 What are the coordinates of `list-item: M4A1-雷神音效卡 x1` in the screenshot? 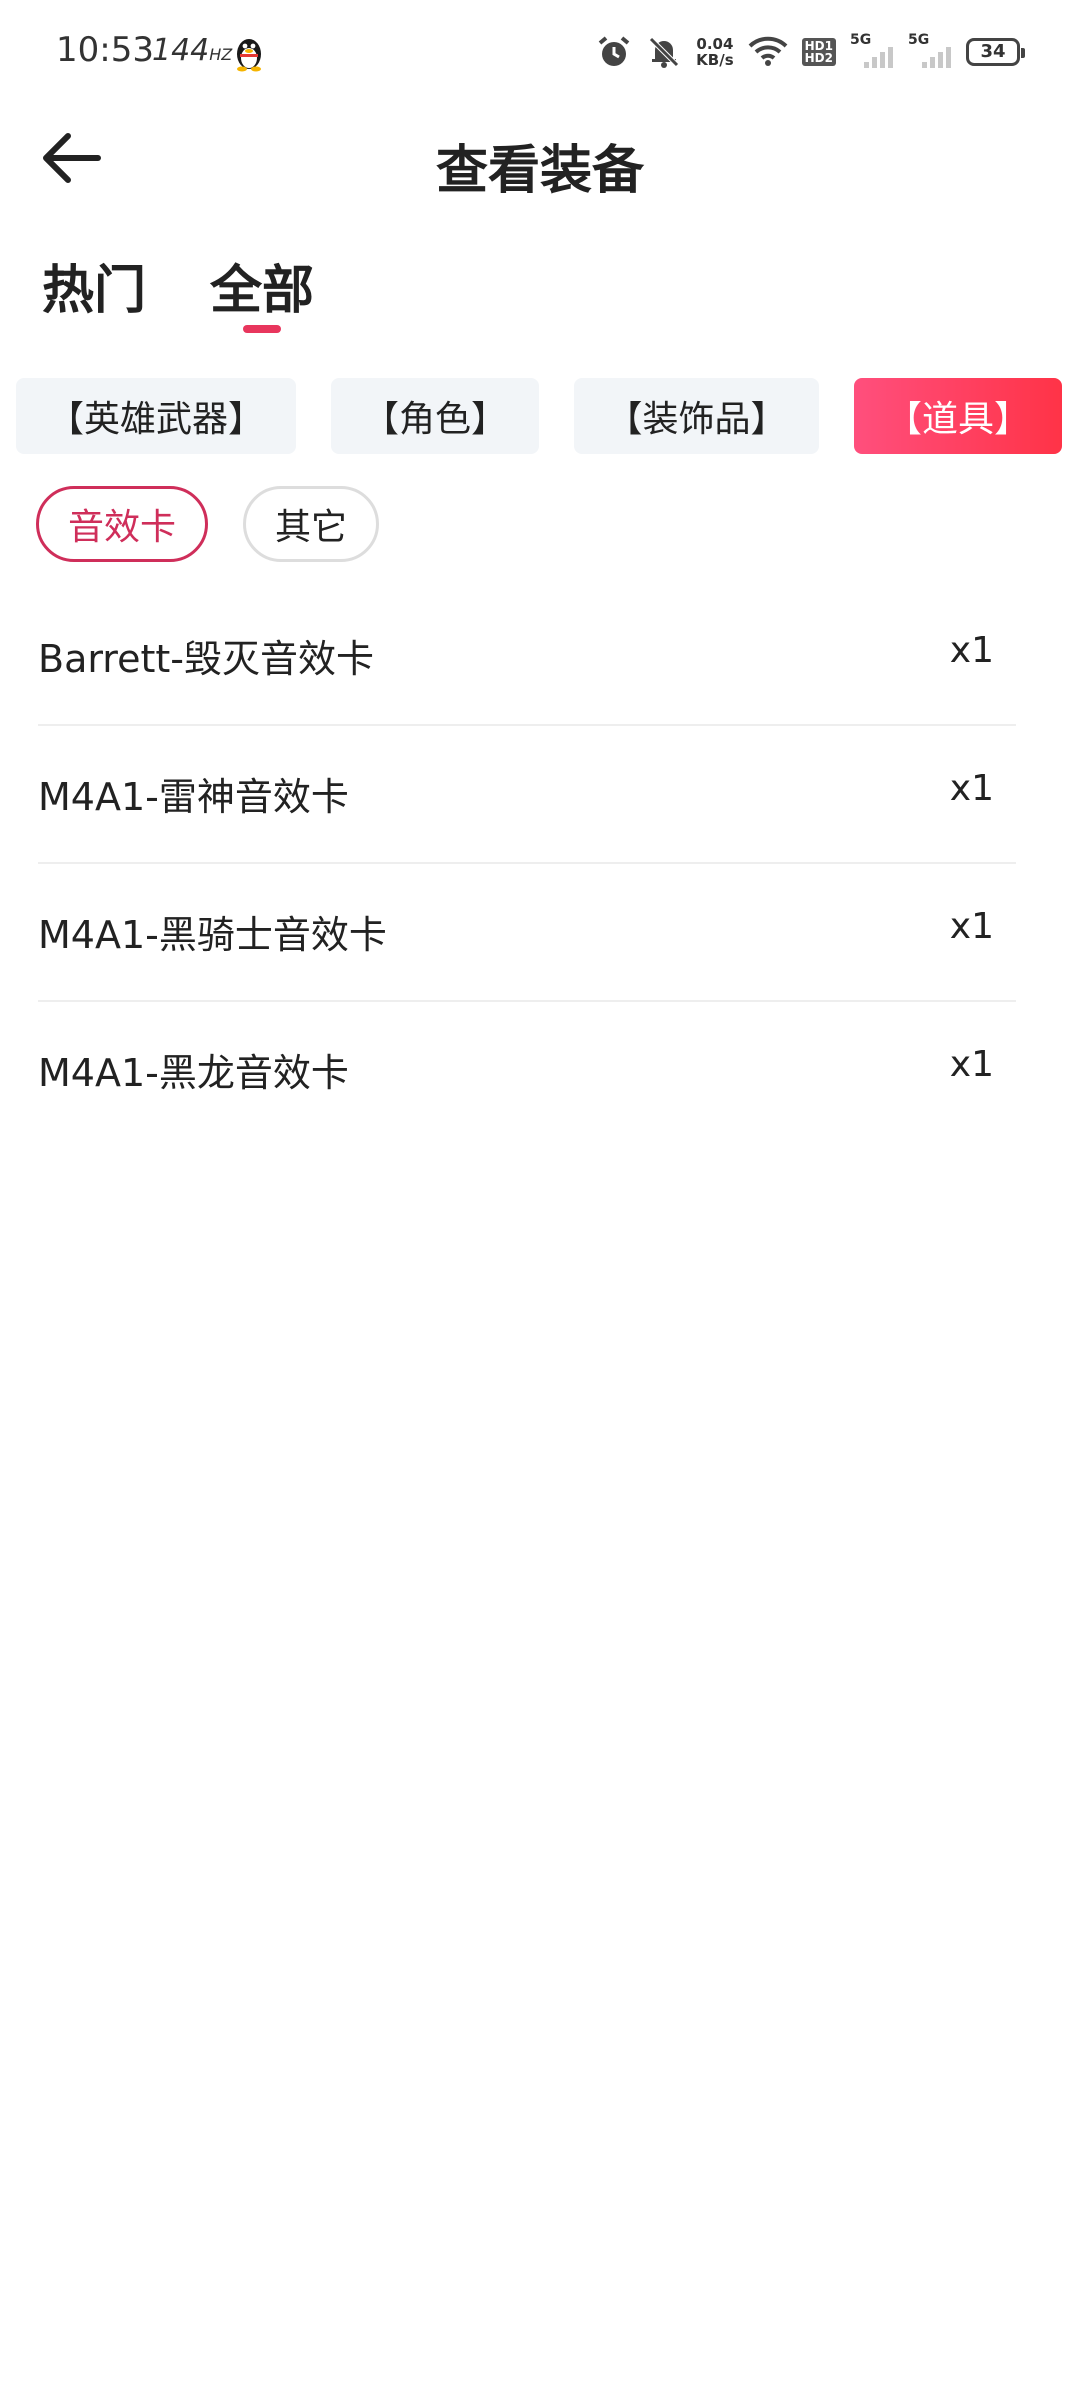 It's located at (527, 795).